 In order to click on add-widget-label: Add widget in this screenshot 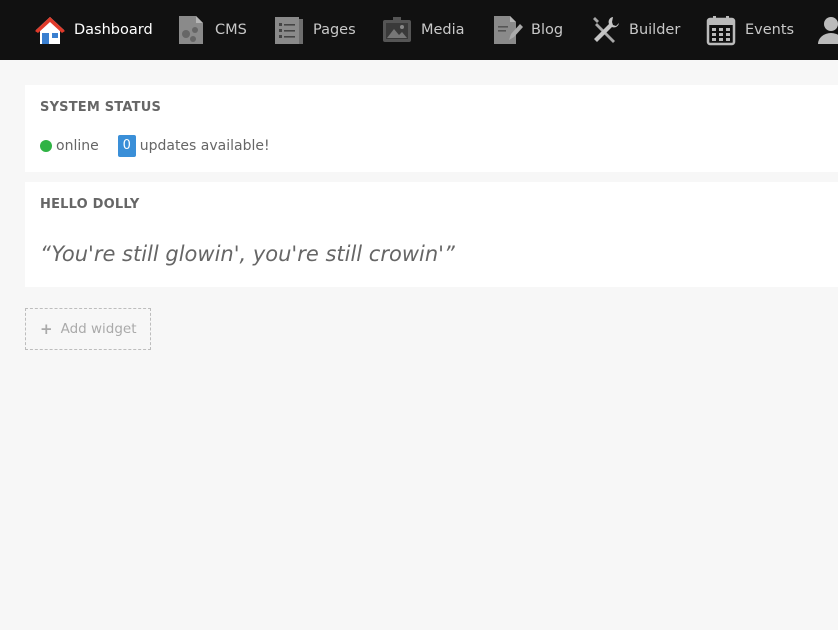, I will do `click(98, 329)`.